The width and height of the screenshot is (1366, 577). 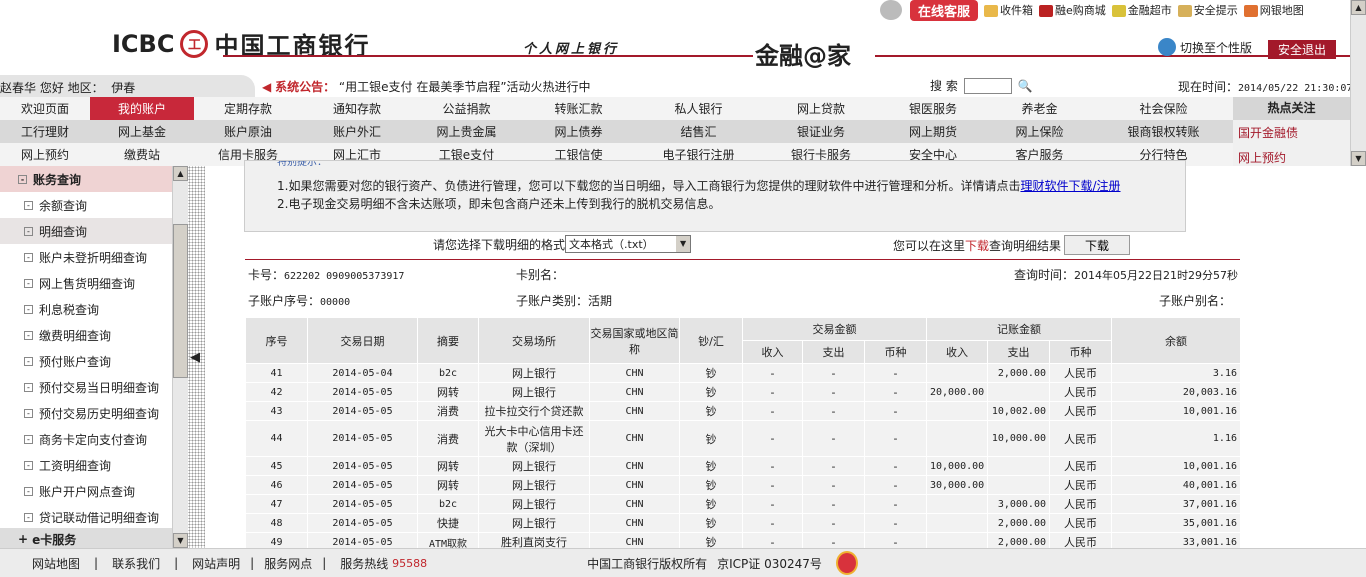 I want to click on switch-version-link: 切换至个性版, so click(x=1205, y=47).